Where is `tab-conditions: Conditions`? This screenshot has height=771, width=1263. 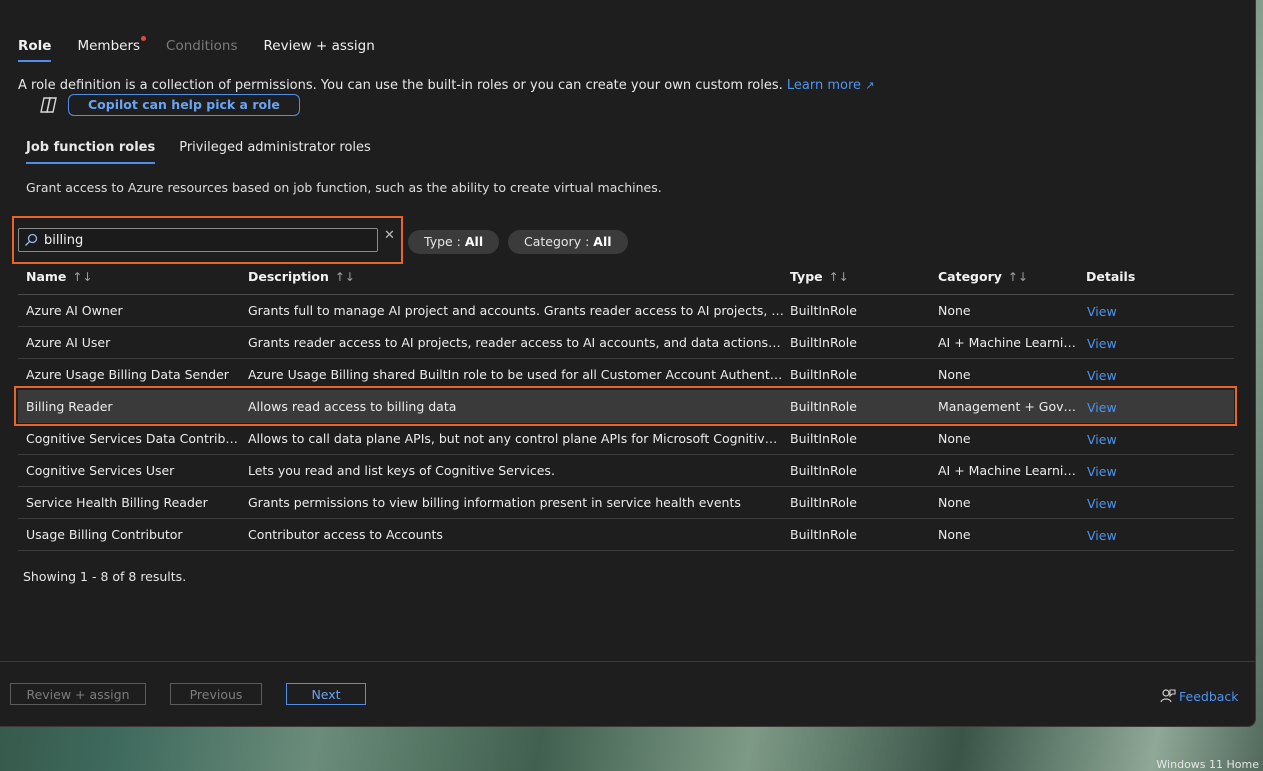
tab-conditions: Conditions is located at coordinates (202, 46).